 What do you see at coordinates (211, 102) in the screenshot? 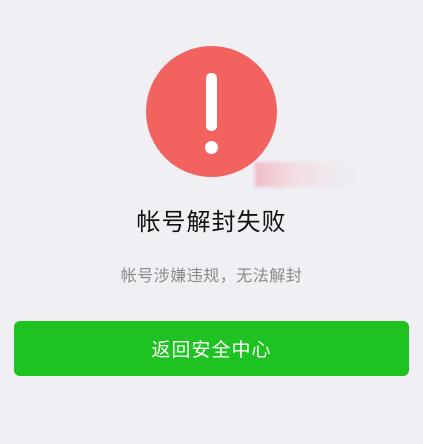
I see `exclamation-icon-bar` at bounding box center [211, 102].